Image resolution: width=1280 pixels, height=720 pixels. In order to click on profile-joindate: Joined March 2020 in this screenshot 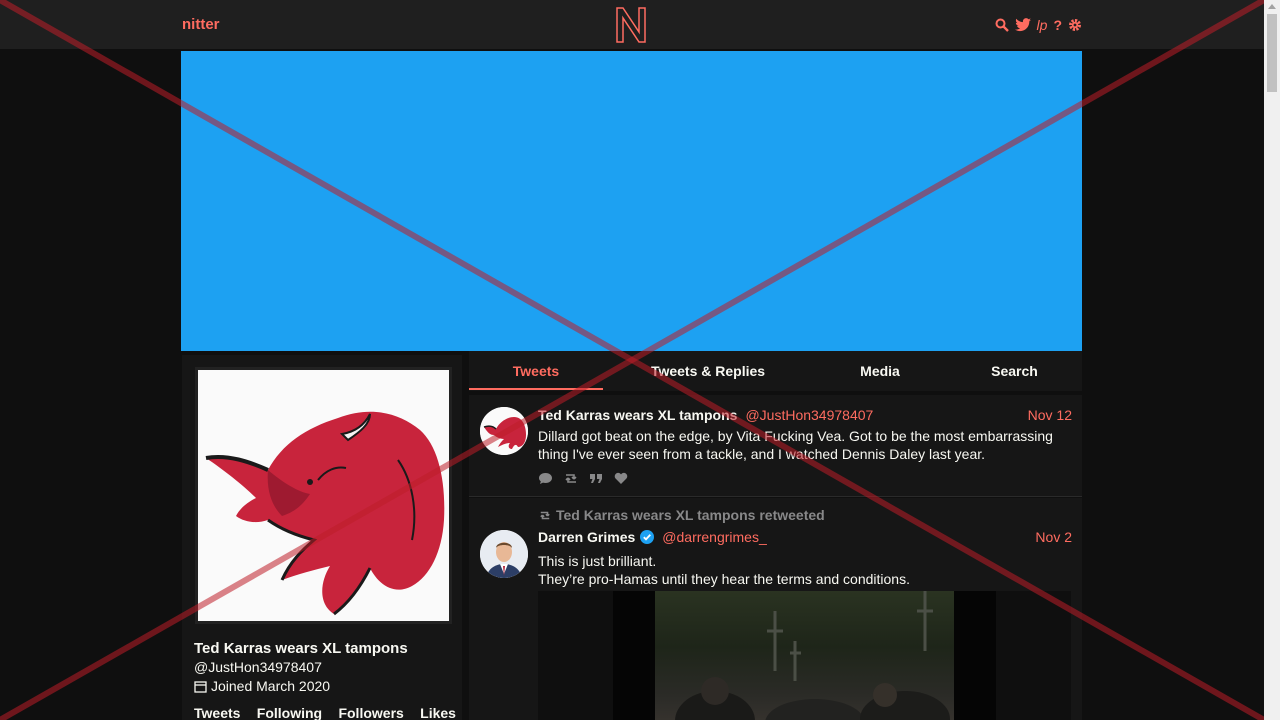, I will do `click(262, 686)`.